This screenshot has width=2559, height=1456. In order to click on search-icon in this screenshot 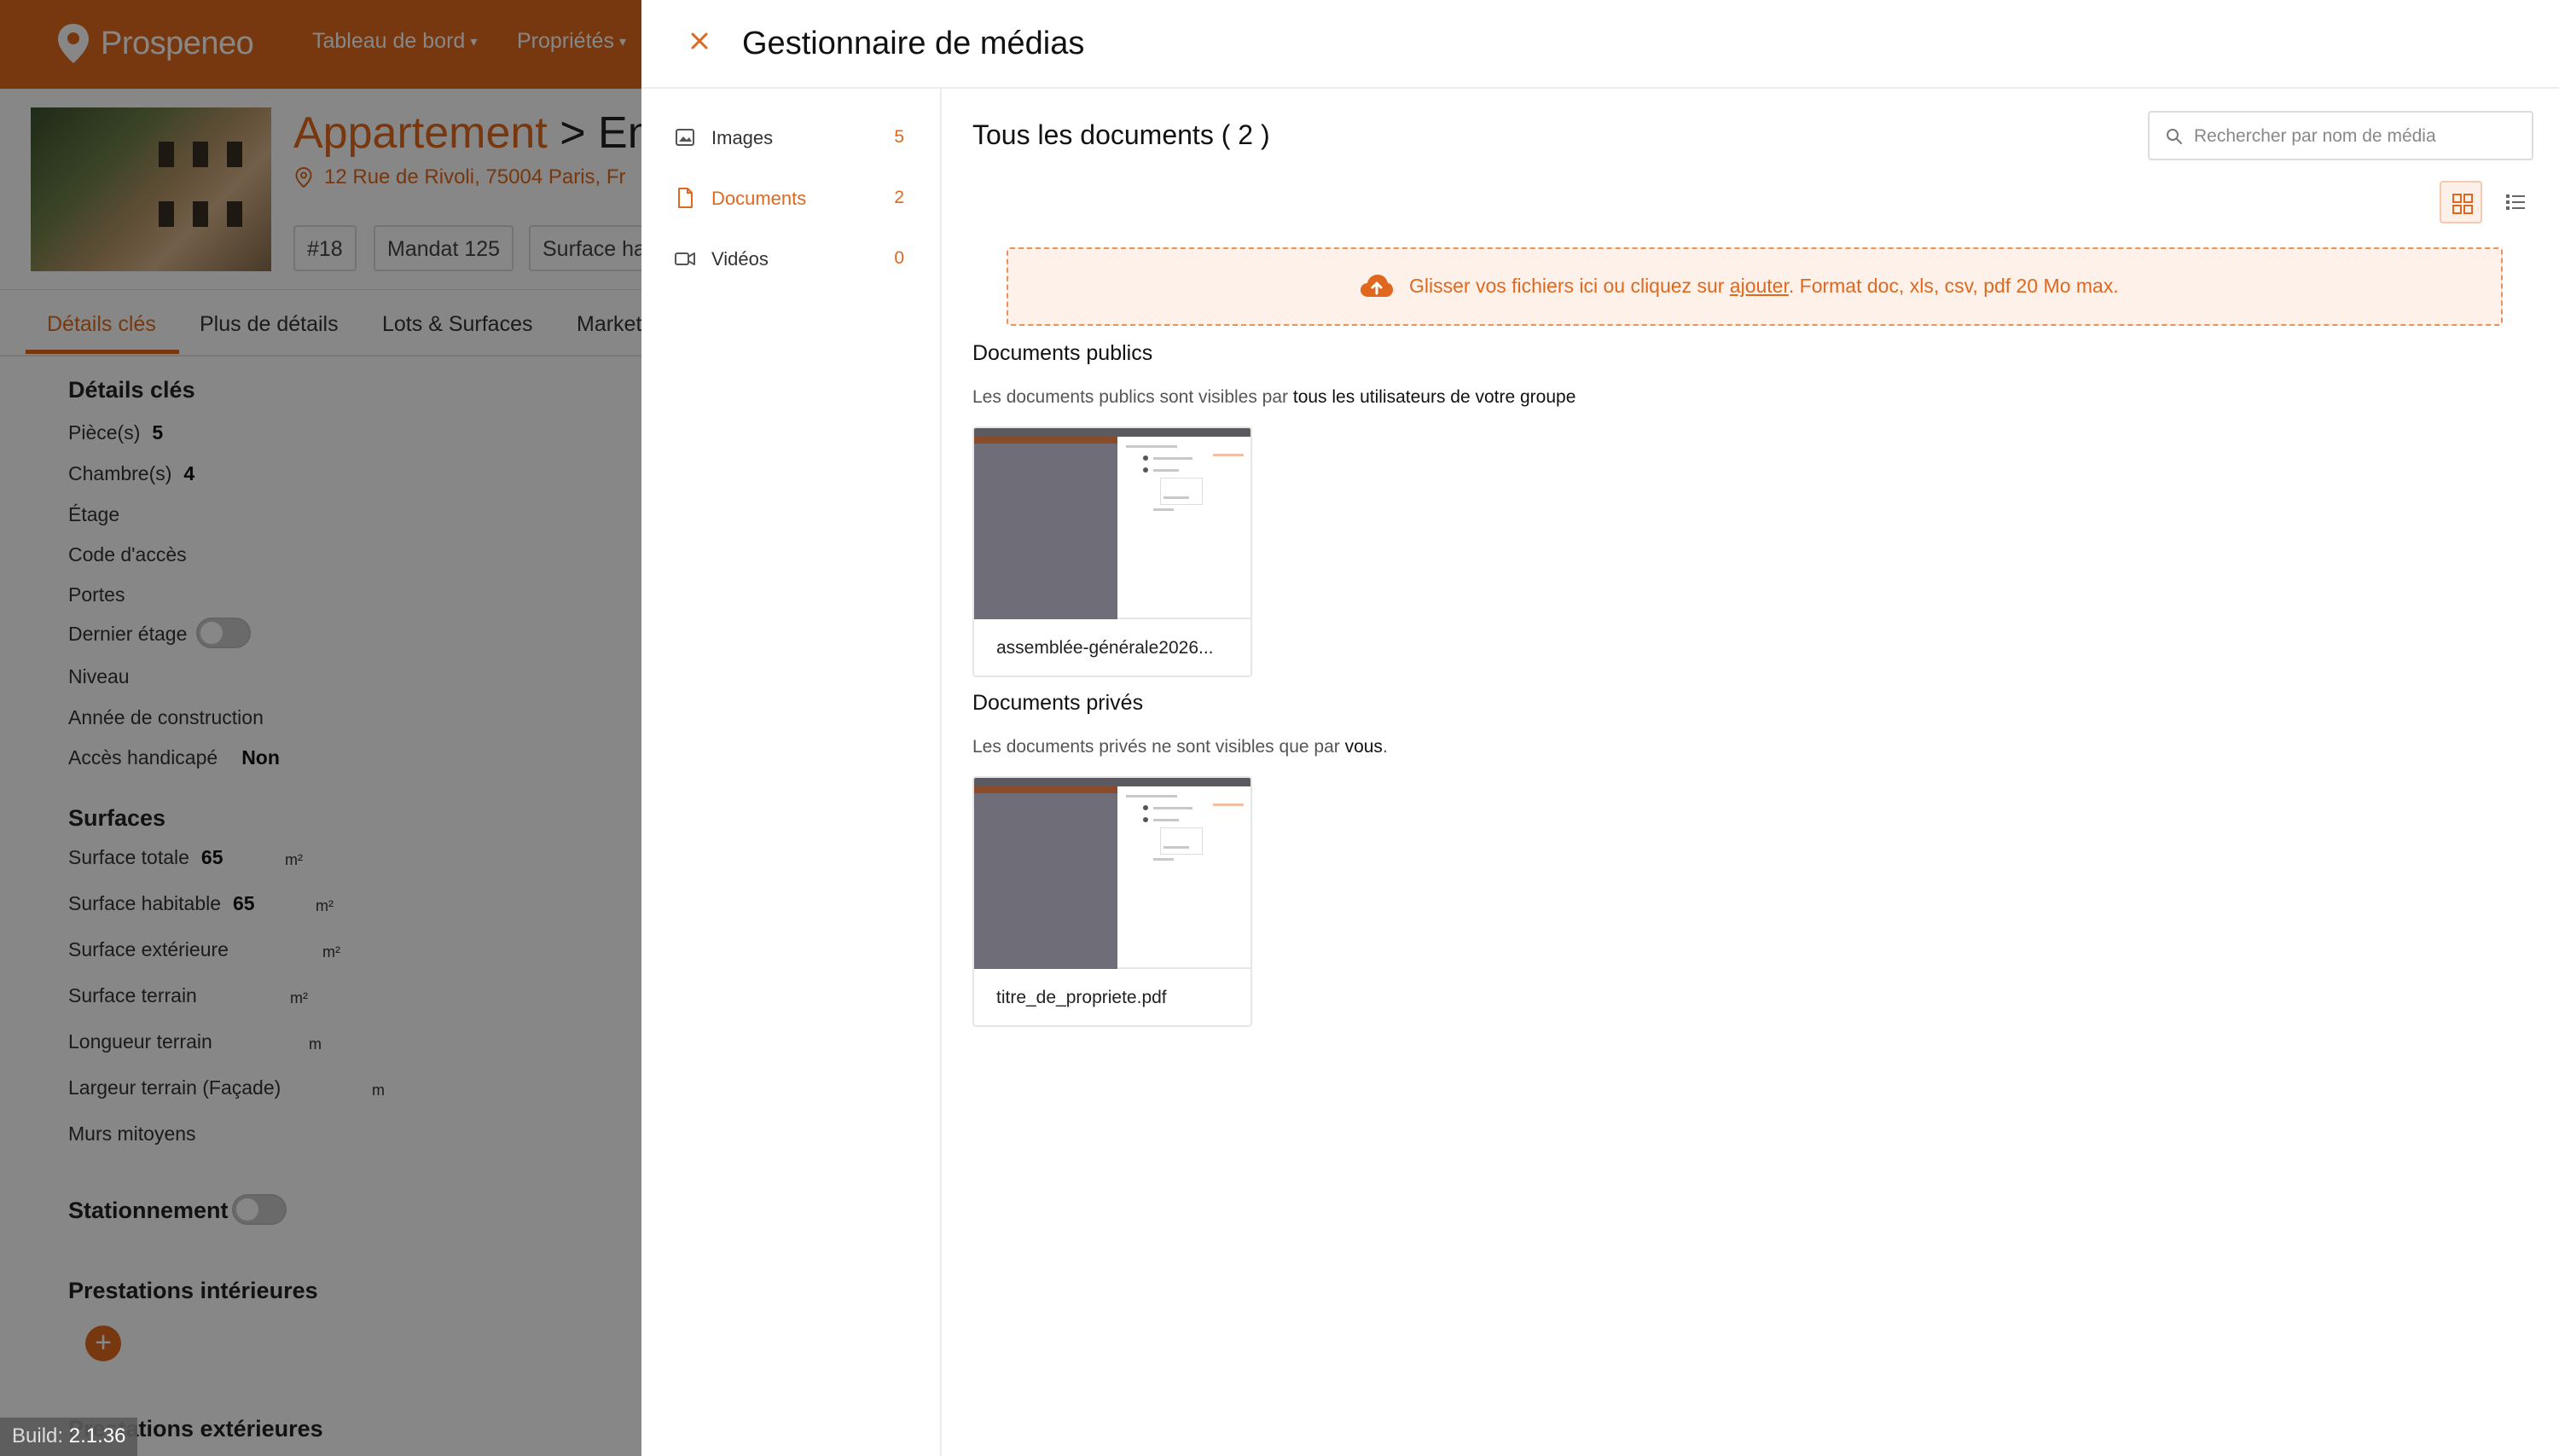, I will do `click(2174, 136)`.